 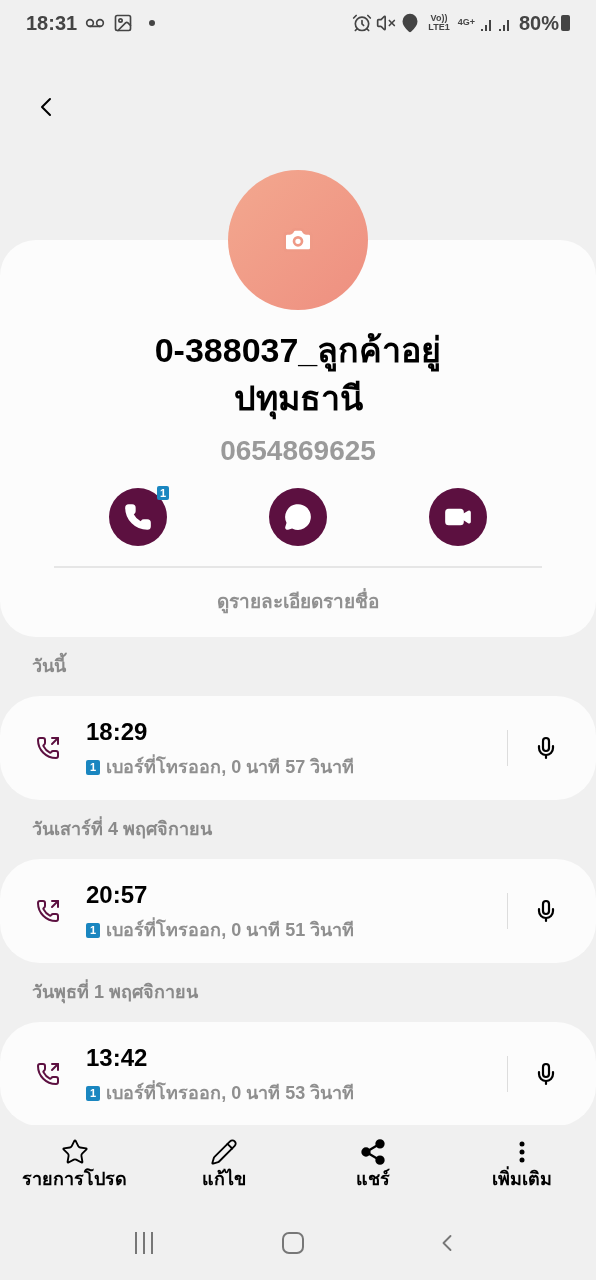 What do you see at coordinates (521, 1151) in the screenshot?
I see `more-icon` at bounding box center [521, 1151].